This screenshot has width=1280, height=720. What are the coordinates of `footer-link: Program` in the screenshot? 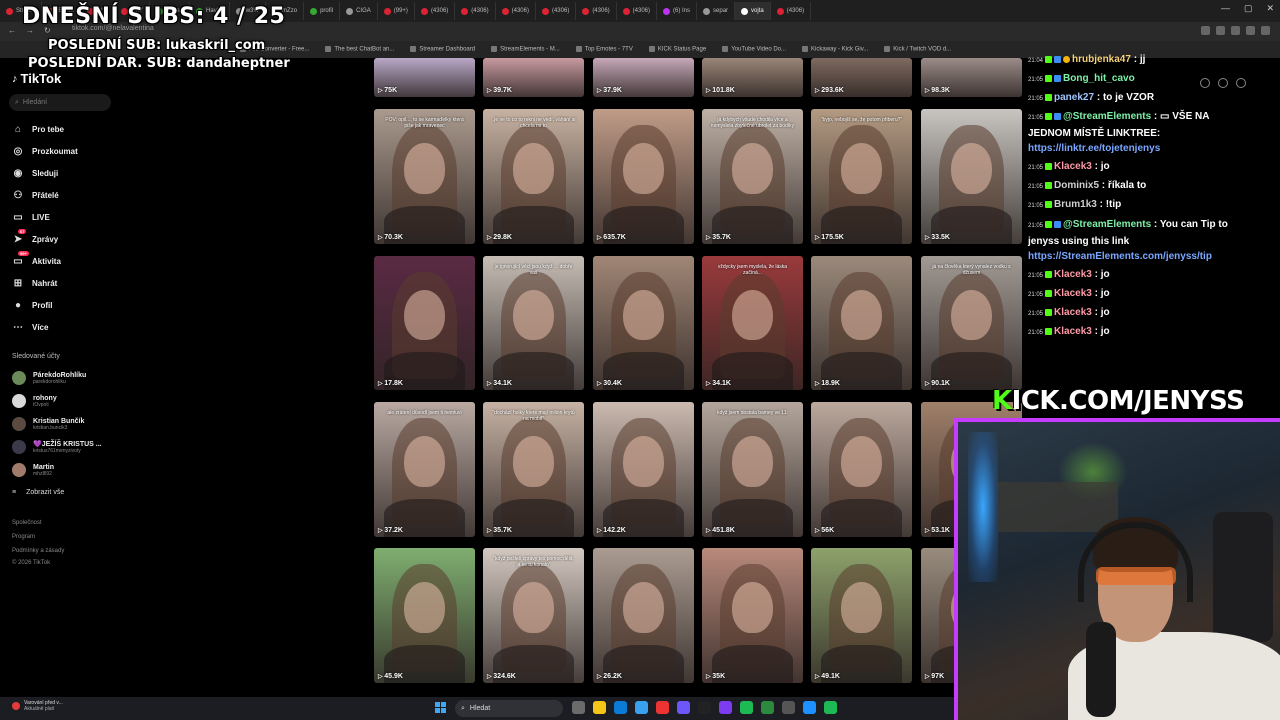 It's located at (23, 537).